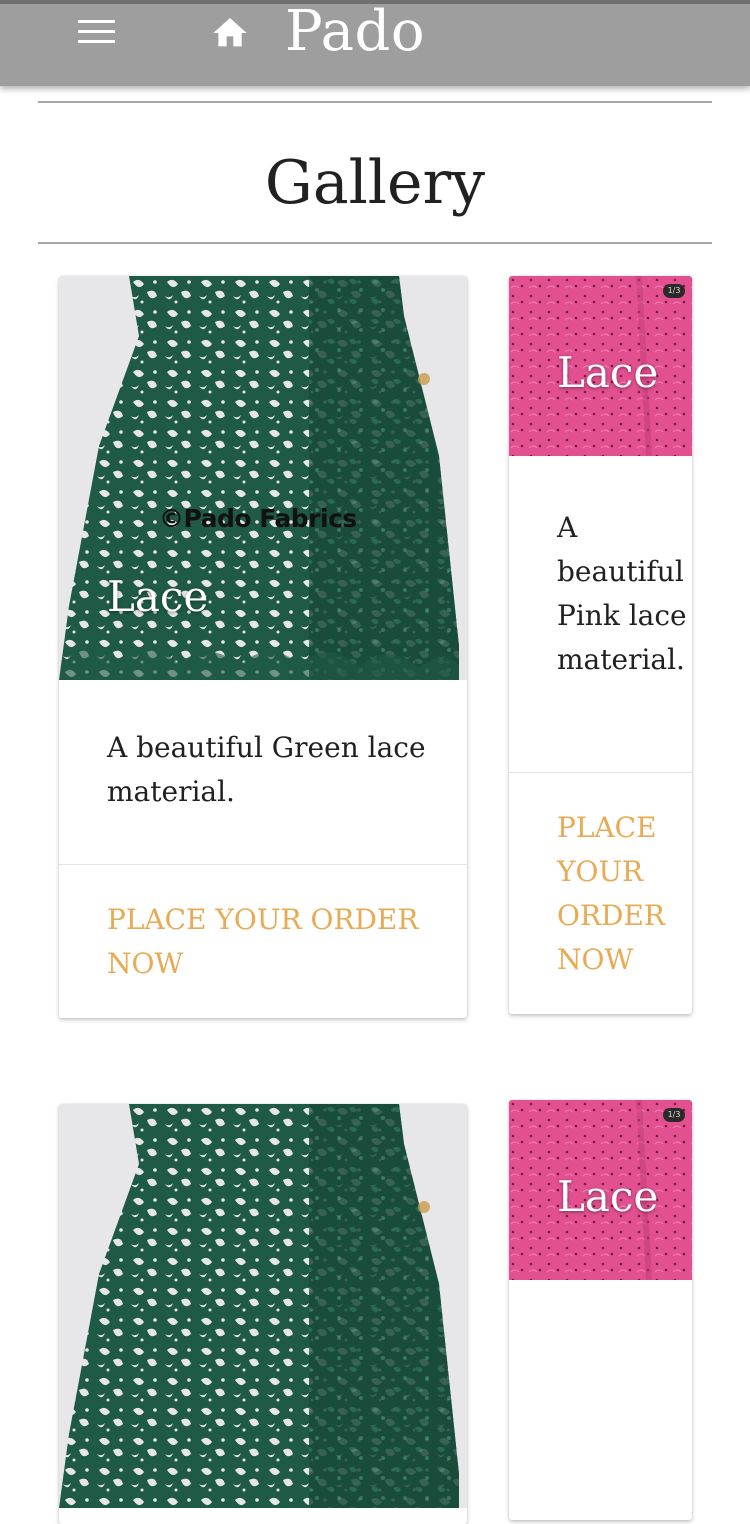 The height and width of the screenshot is (1524, 750). I want to click on card-description: A beautiful Green lace material., so click(266, 769).